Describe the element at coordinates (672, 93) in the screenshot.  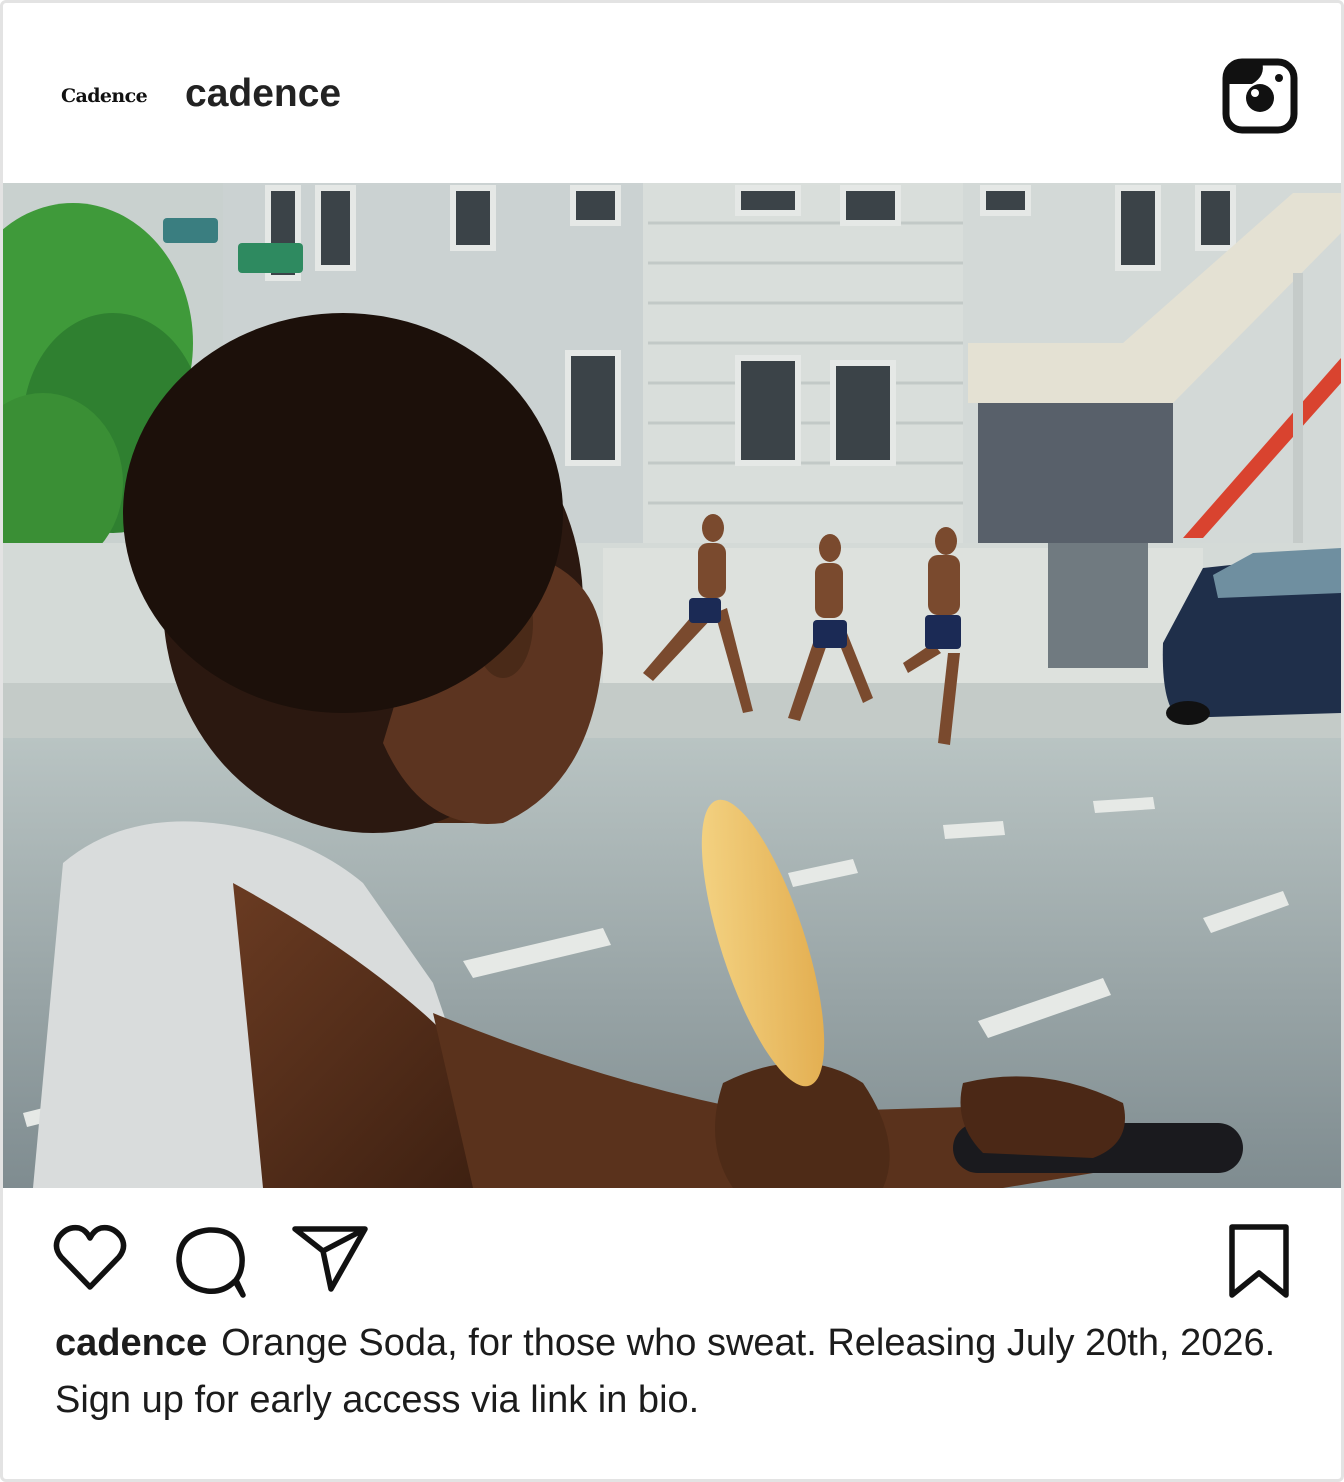
I see `post-header: Cadence cadence` at that location.